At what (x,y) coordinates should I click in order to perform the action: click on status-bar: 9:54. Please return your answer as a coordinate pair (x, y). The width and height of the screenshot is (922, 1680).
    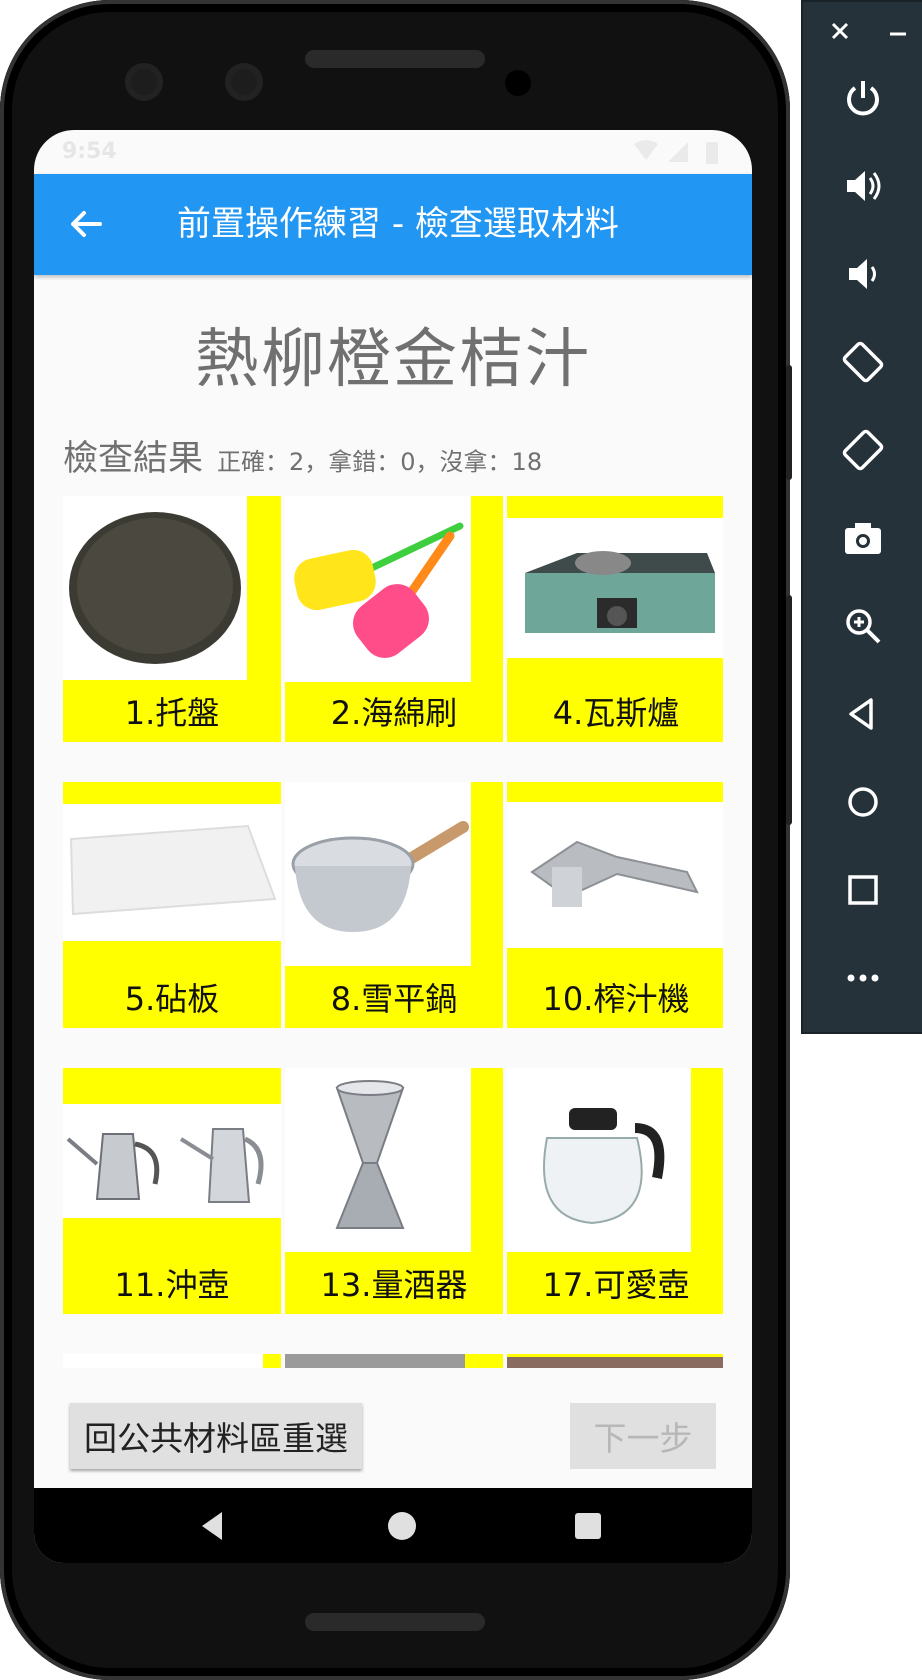
    Looking at the image, I should click on (393, 152).